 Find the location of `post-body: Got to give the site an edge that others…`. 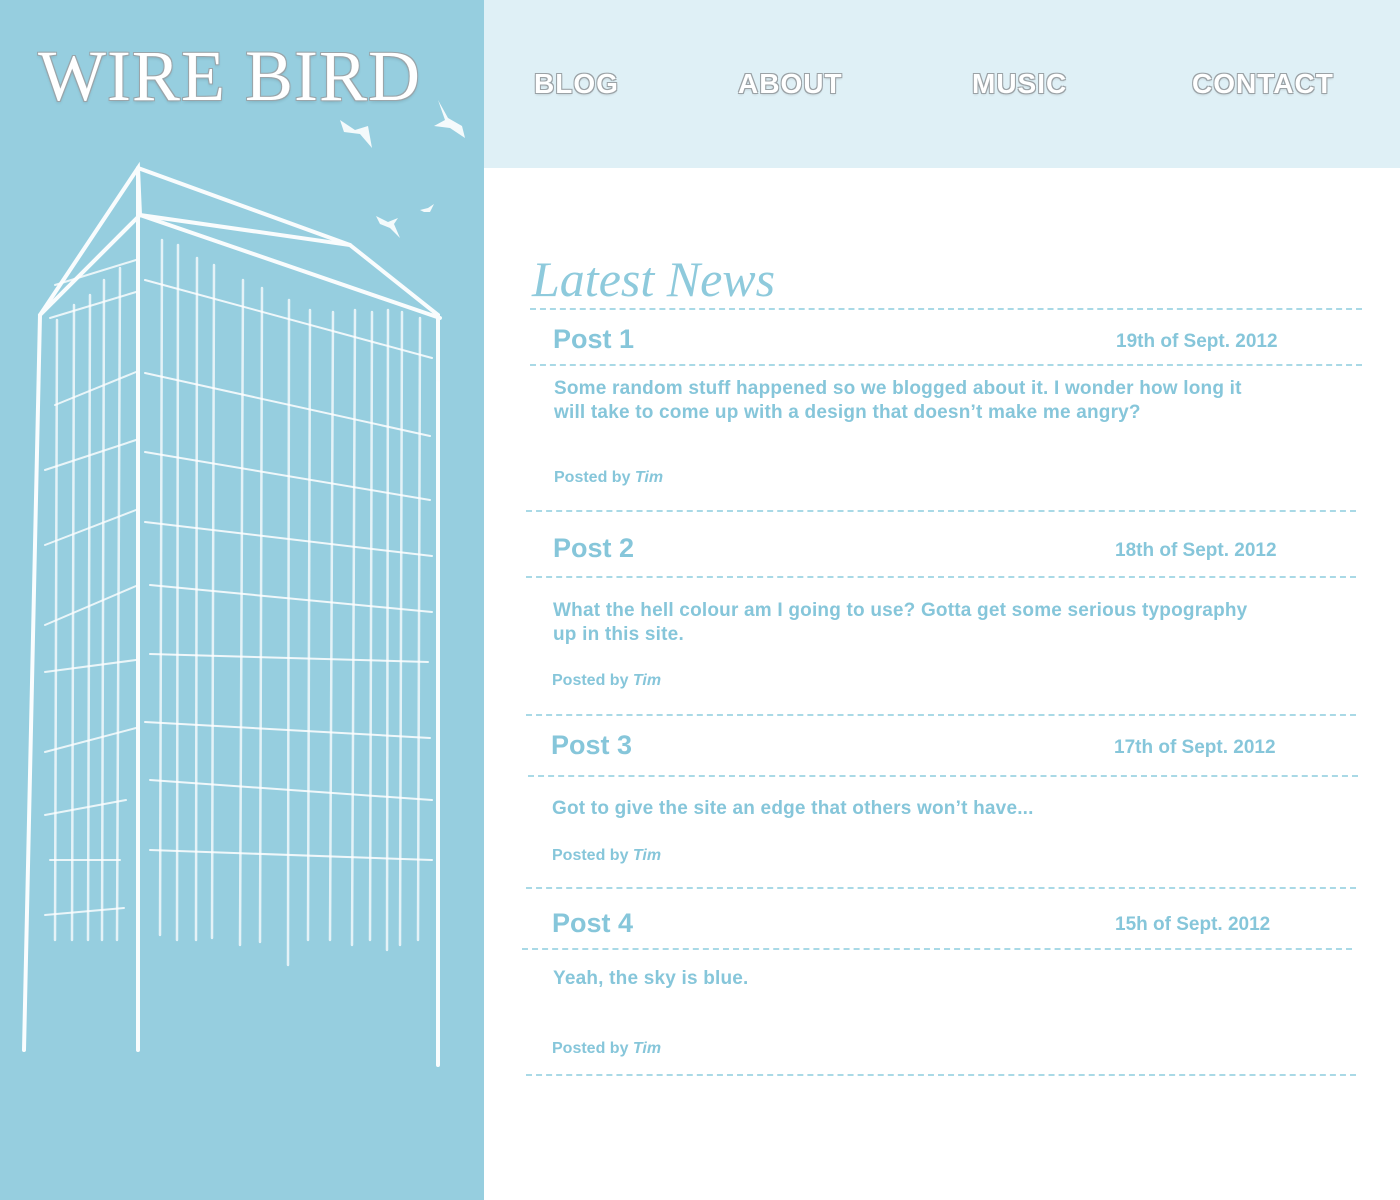

post-body: Got to give the site an edge that others… is located at coordinates (793, 808).